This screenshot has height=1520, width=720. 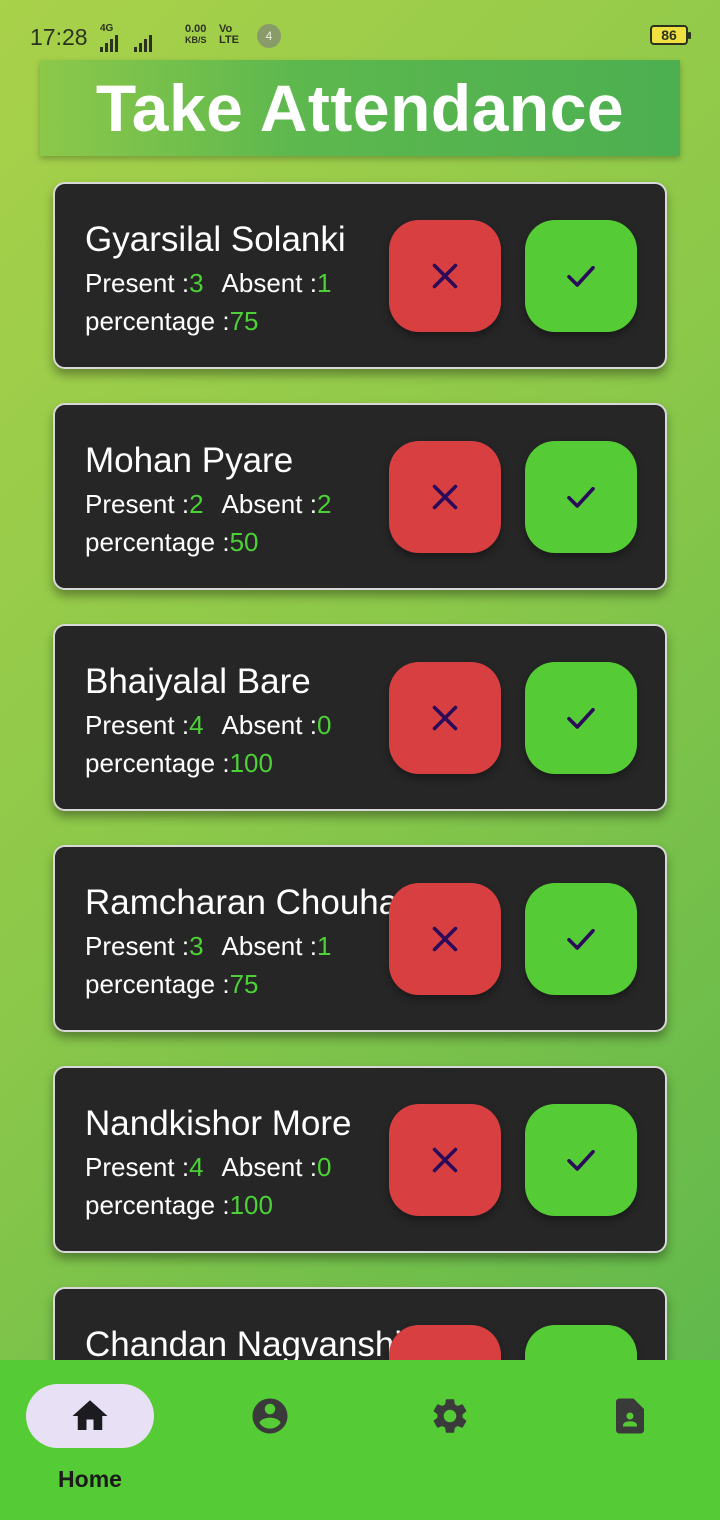 I want to click on nav-item-home, so click(x=90, y=1416).